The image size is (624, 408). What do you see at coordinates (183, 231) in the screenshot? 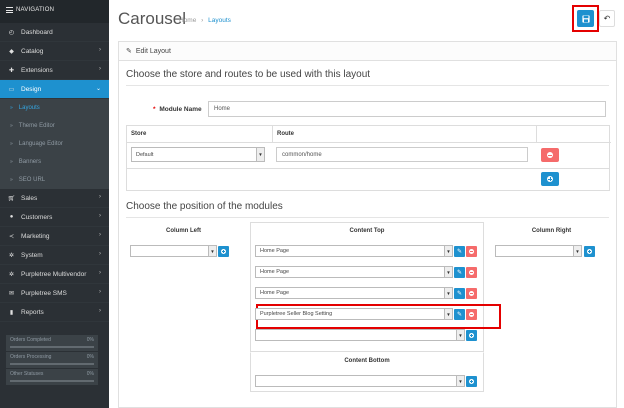
I see `column-left-title: Column Left` at bounding box center [183, 231].